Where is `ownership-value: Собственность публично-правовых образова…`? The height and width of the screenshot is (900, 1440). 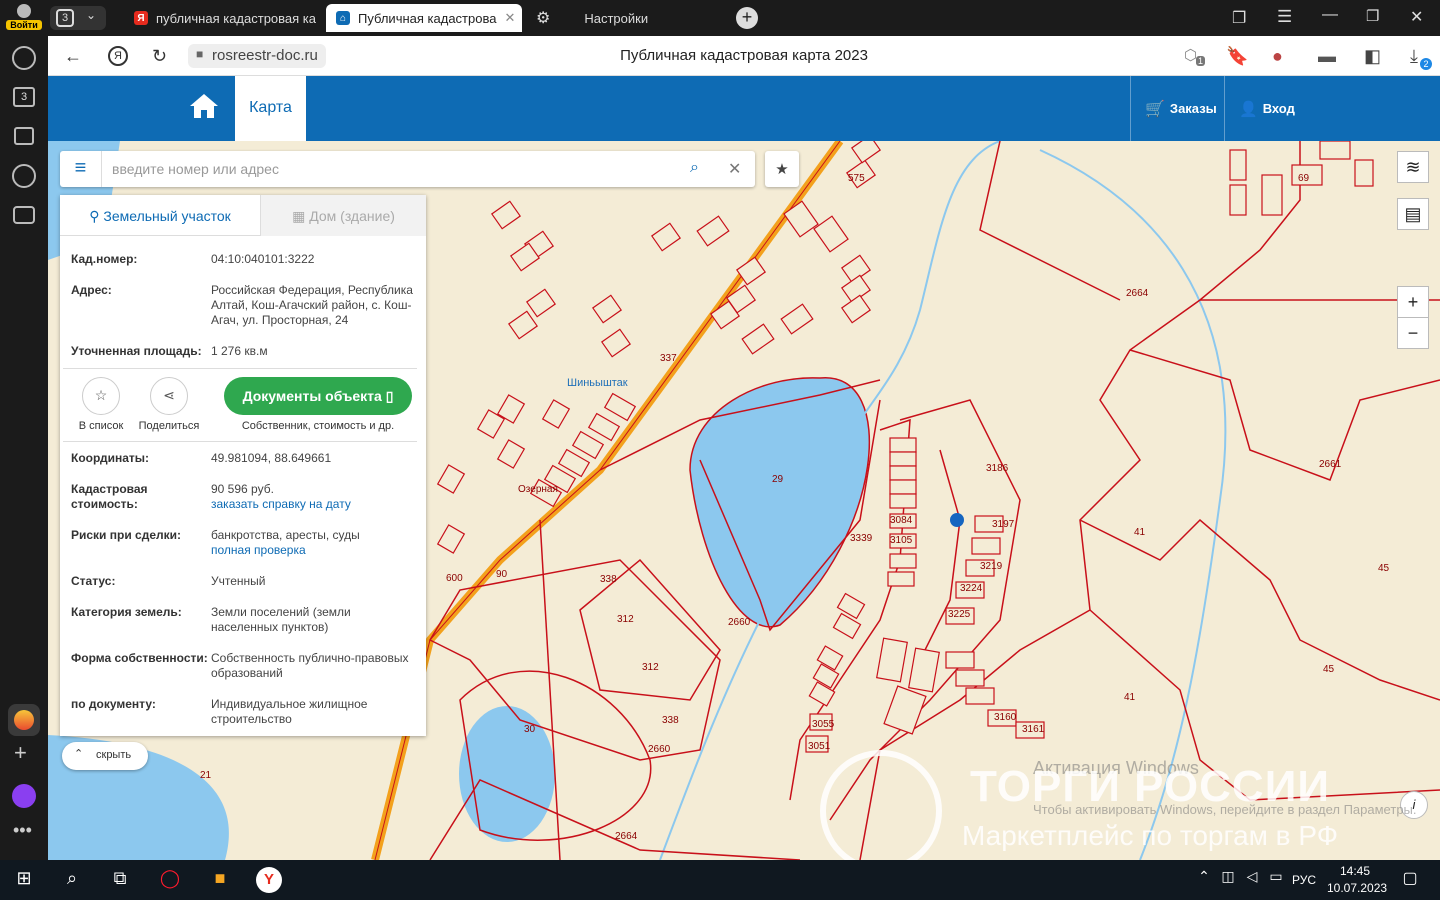
ownership-value: Собственность публично-правовых образова… is located at coordinates (310, 665).